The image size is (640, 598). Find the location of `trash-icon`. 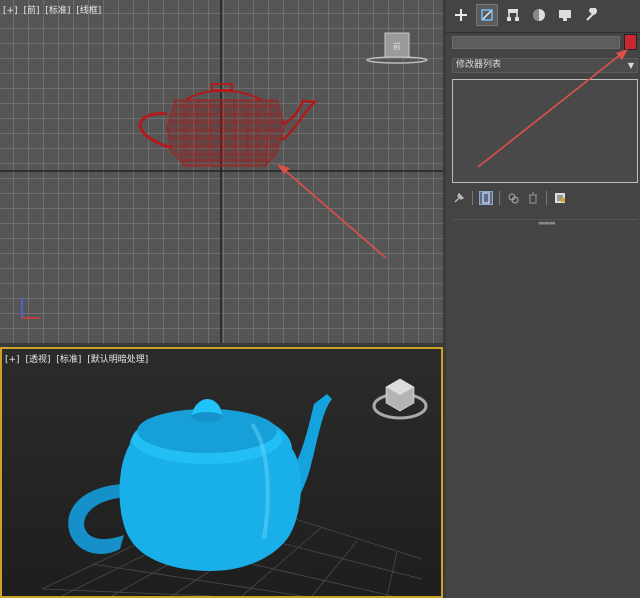

trash-icon is located at coordinates (533, 198).